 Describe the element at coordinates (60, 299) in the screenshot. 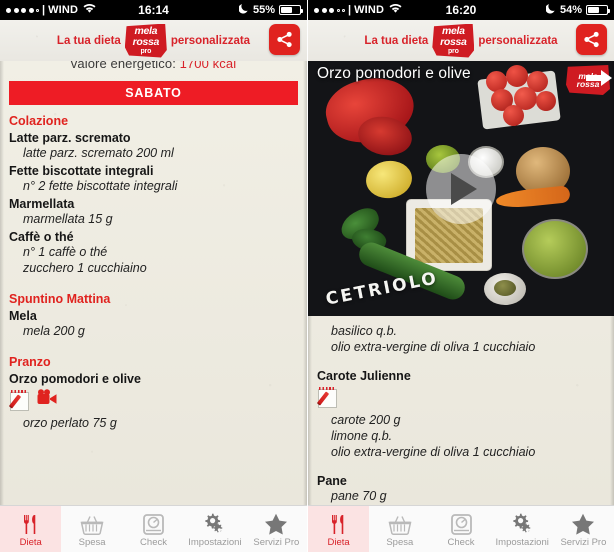

I see `meal-title: Spuntino Mattina` at that location.